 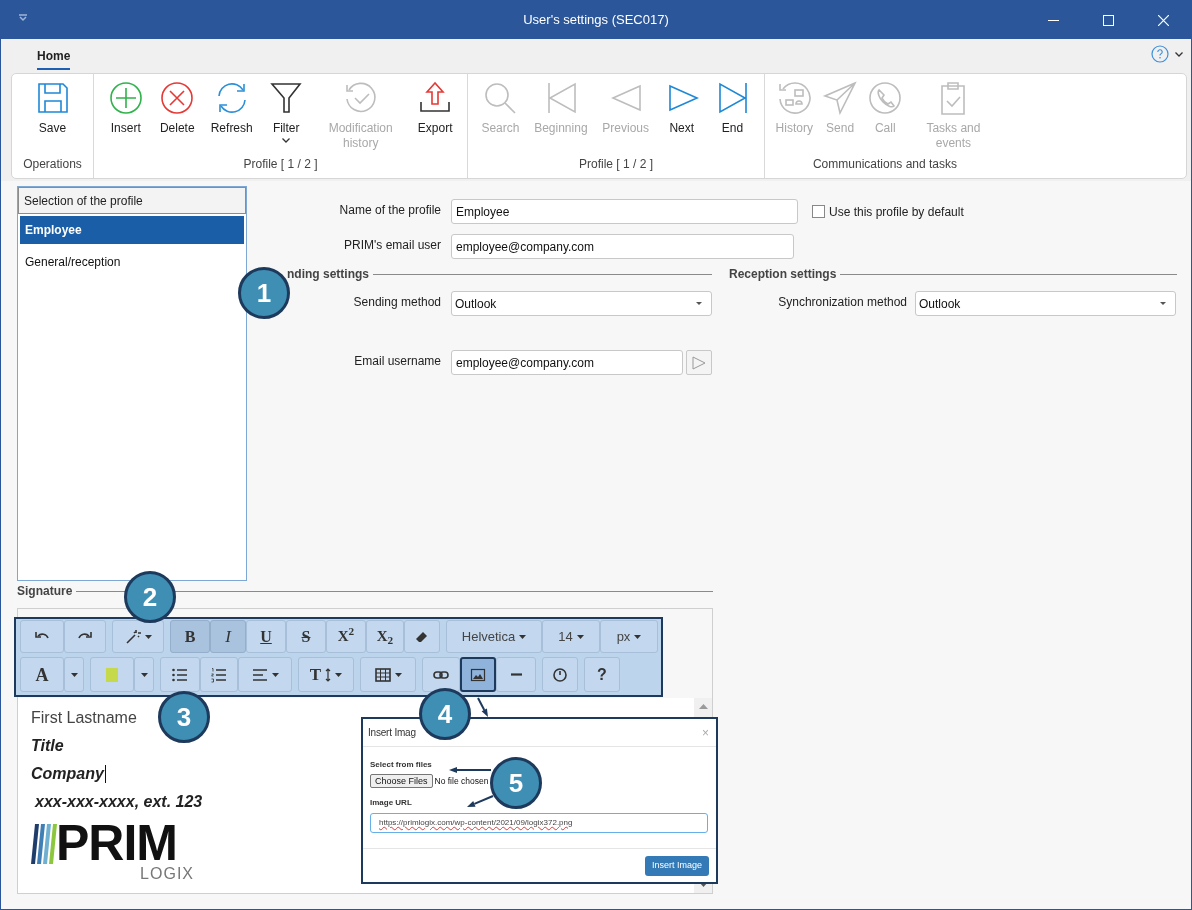 I want to click on export-button: Export, so click(x=435, y=108).